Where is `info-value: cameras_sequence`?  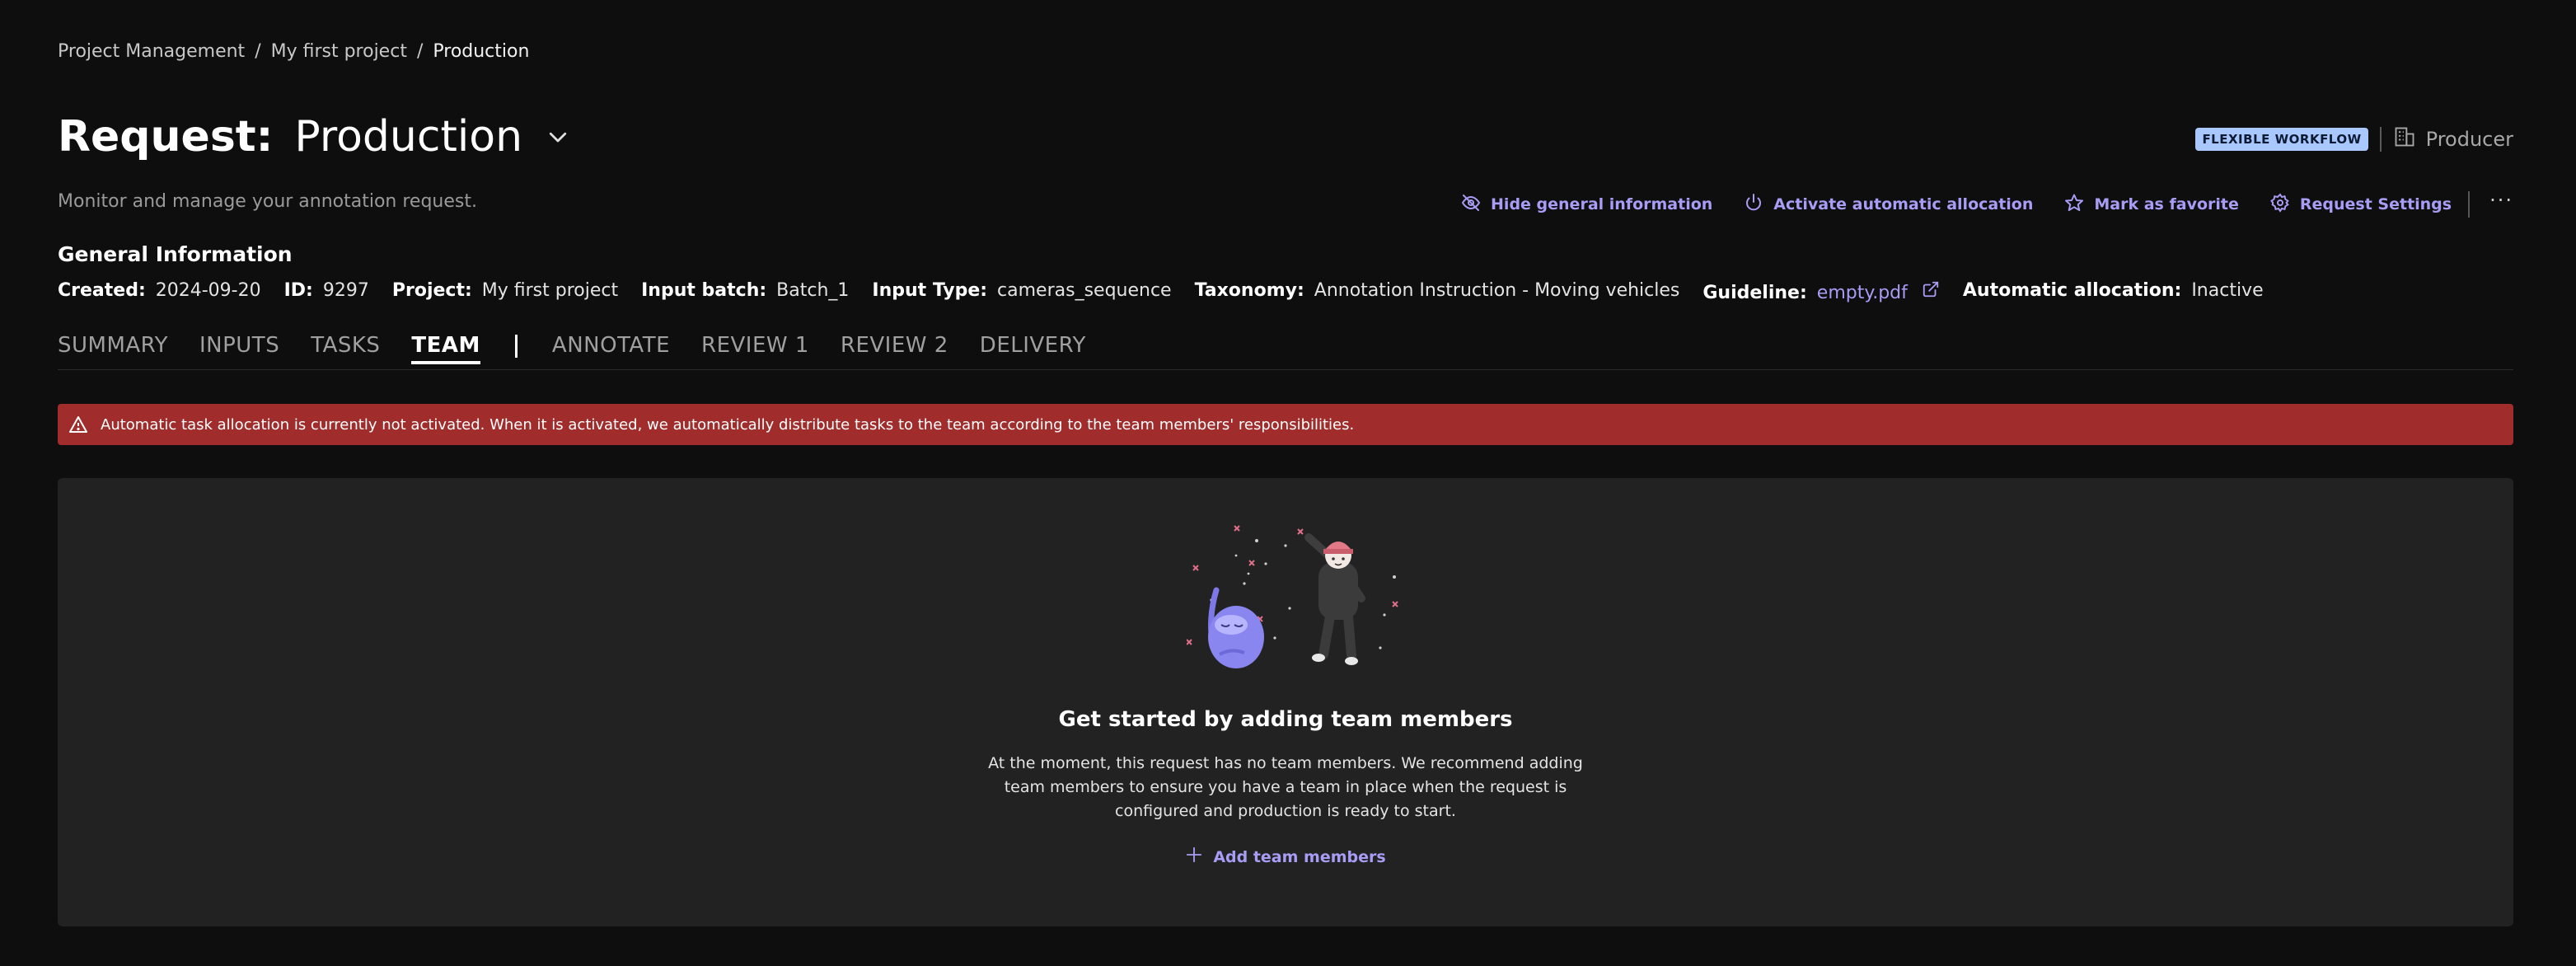 info-value: cameras_sequence is located at coordinates (1084, 290).